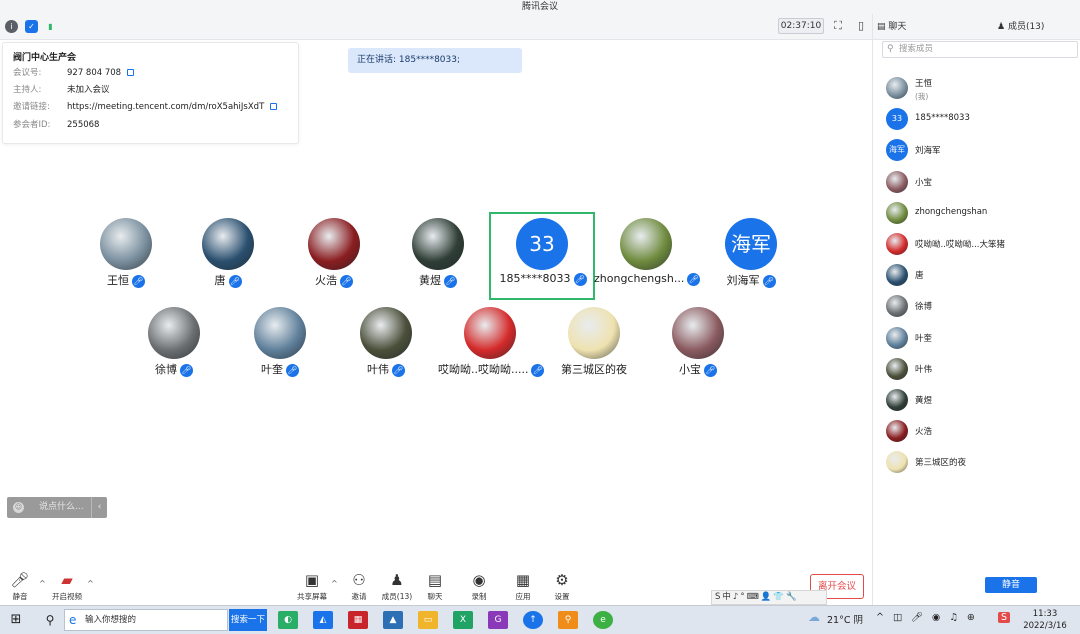 The image size is (1080, 634). What do you see at coordinates (981, 119) in the screenshot?
I see `member-list-item: 33 185****8033` at bounding box center [981, 119].